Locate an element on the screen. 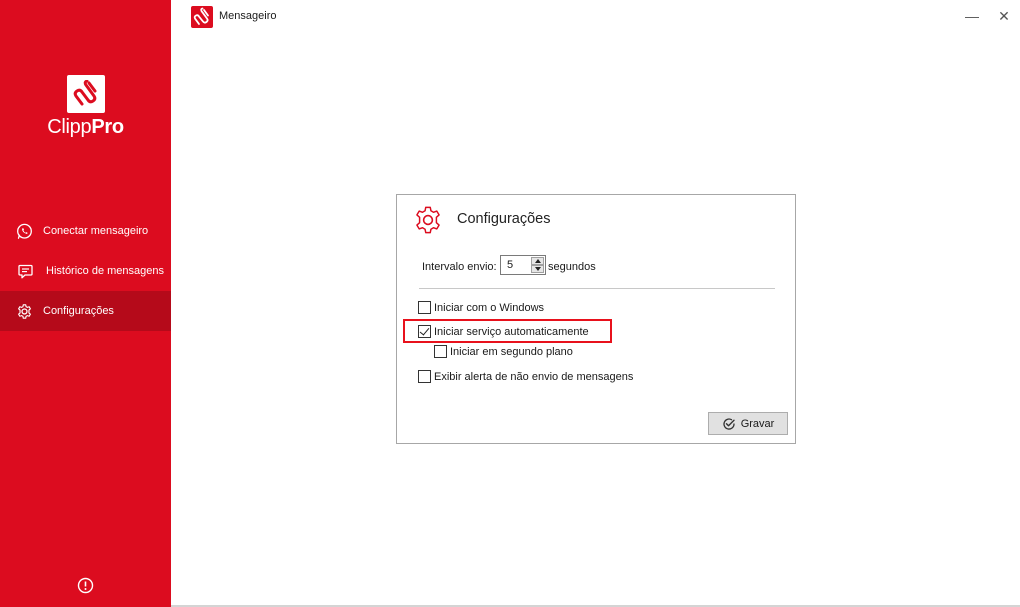  send-failure-alert-checkbox: Exibir alerta de não envio de mensagens is located at coordinates (525, 376).